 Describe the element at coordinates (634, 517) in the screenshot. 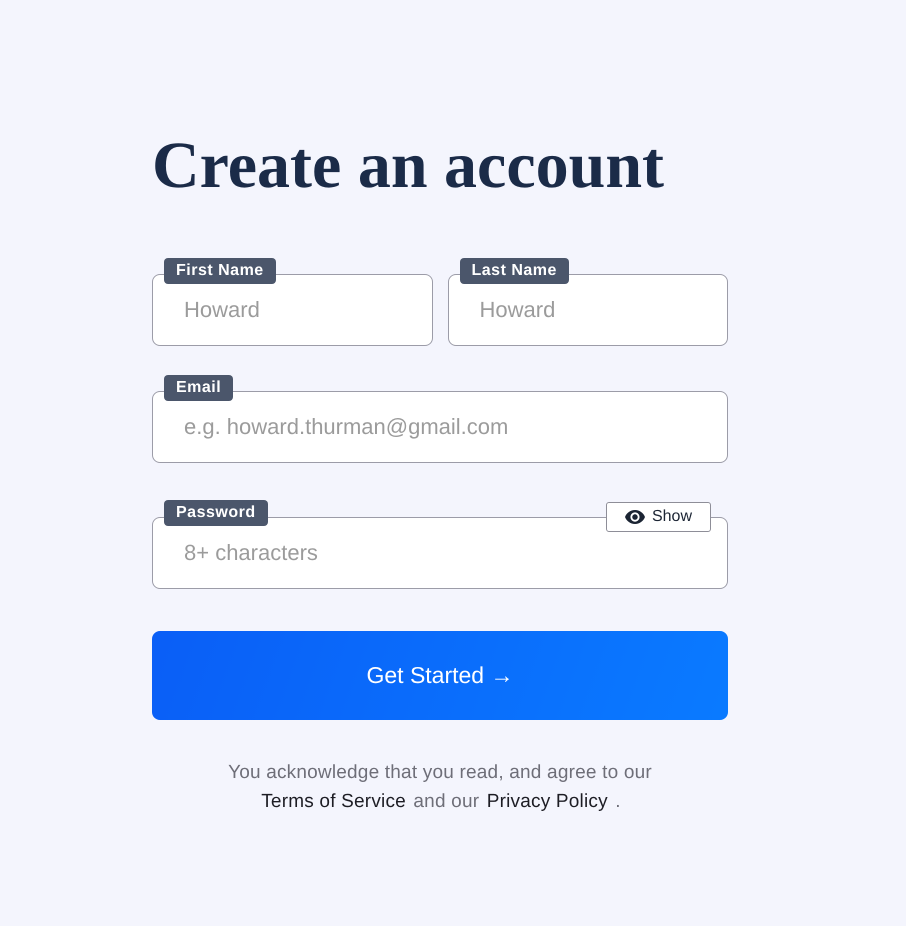

I see `eye-icon` at that location.